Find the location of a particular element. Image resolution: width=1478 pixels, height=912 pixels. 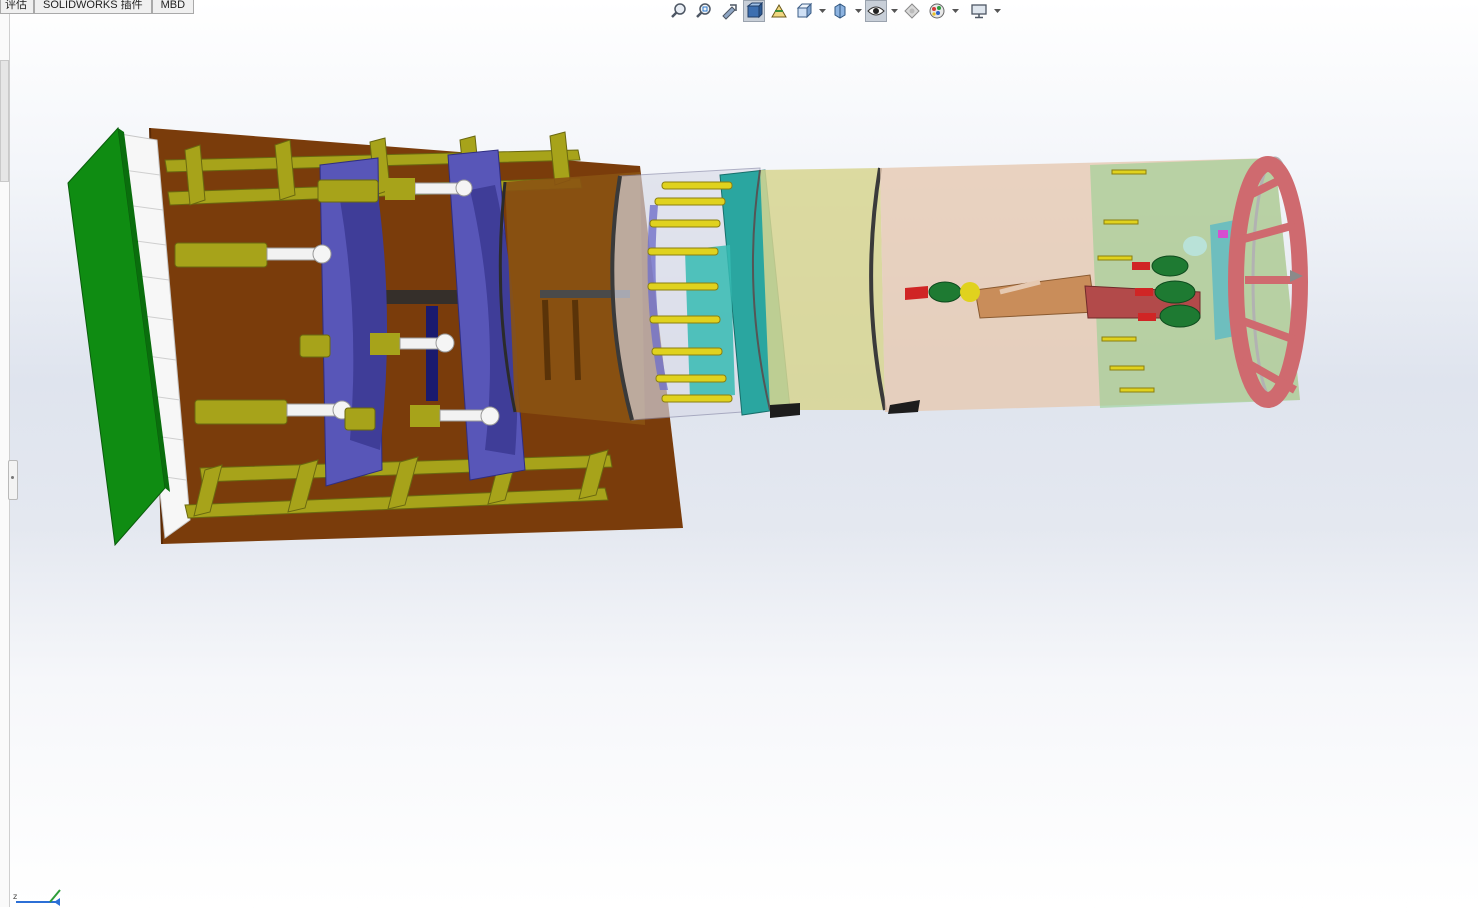

hide-show-items-button is located at coordinates (876, 11).